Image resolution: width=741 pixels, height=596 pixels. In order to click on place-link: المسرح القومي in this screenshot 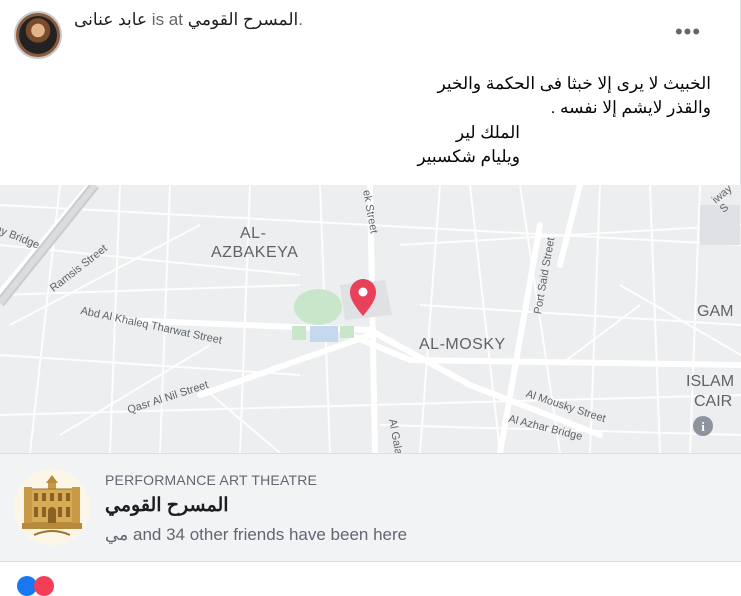, I will do `click(243, 19)`.